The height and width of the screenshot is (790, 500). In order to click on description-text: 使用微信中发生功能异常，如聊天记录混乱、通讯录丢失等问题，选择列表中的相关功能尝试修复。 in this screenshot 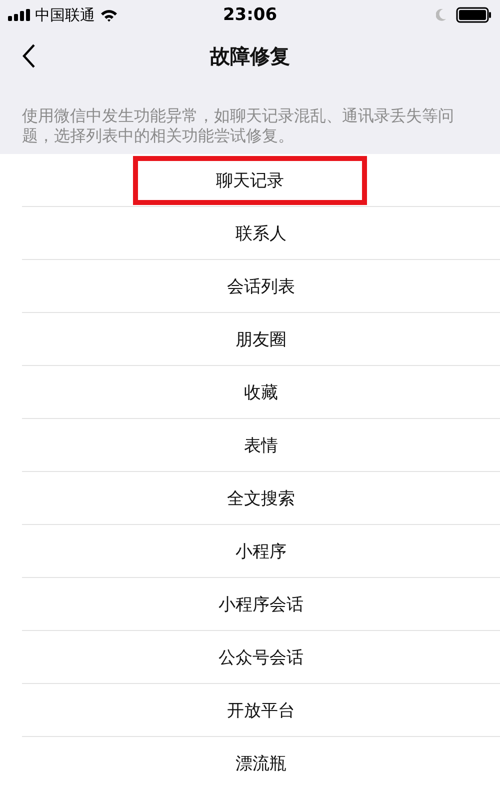, I will do `click(250, 118)`.